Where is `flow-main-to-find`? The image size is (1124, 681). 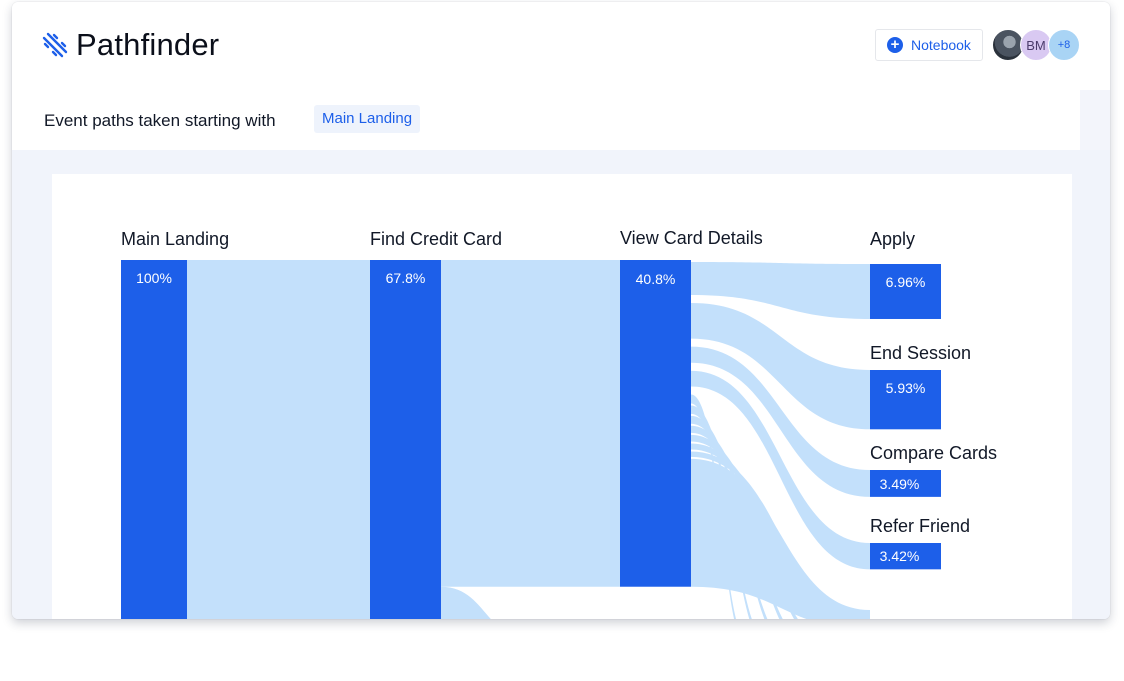 flow-main-to-find is located at coordinates (278, 439).